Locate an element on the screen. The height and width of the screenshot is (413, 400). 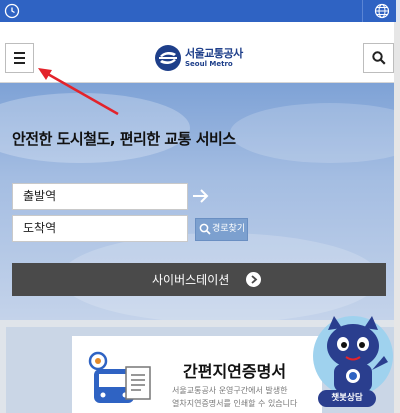
language-button is located at coordinates (381, 11).